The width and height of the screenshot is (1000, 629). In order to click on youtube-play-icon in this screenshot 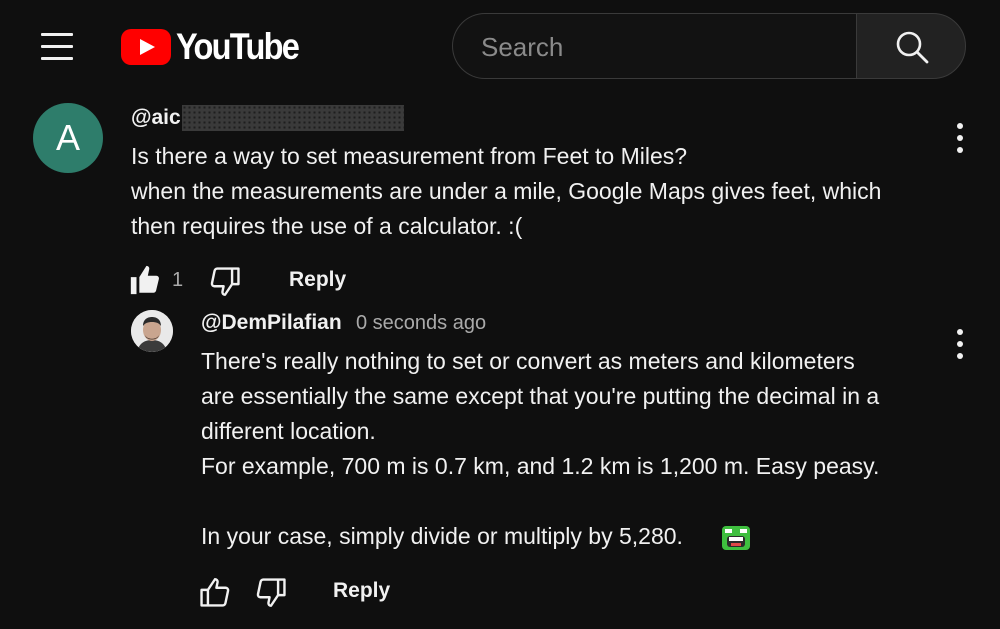, I will do `click(146, 47)`.